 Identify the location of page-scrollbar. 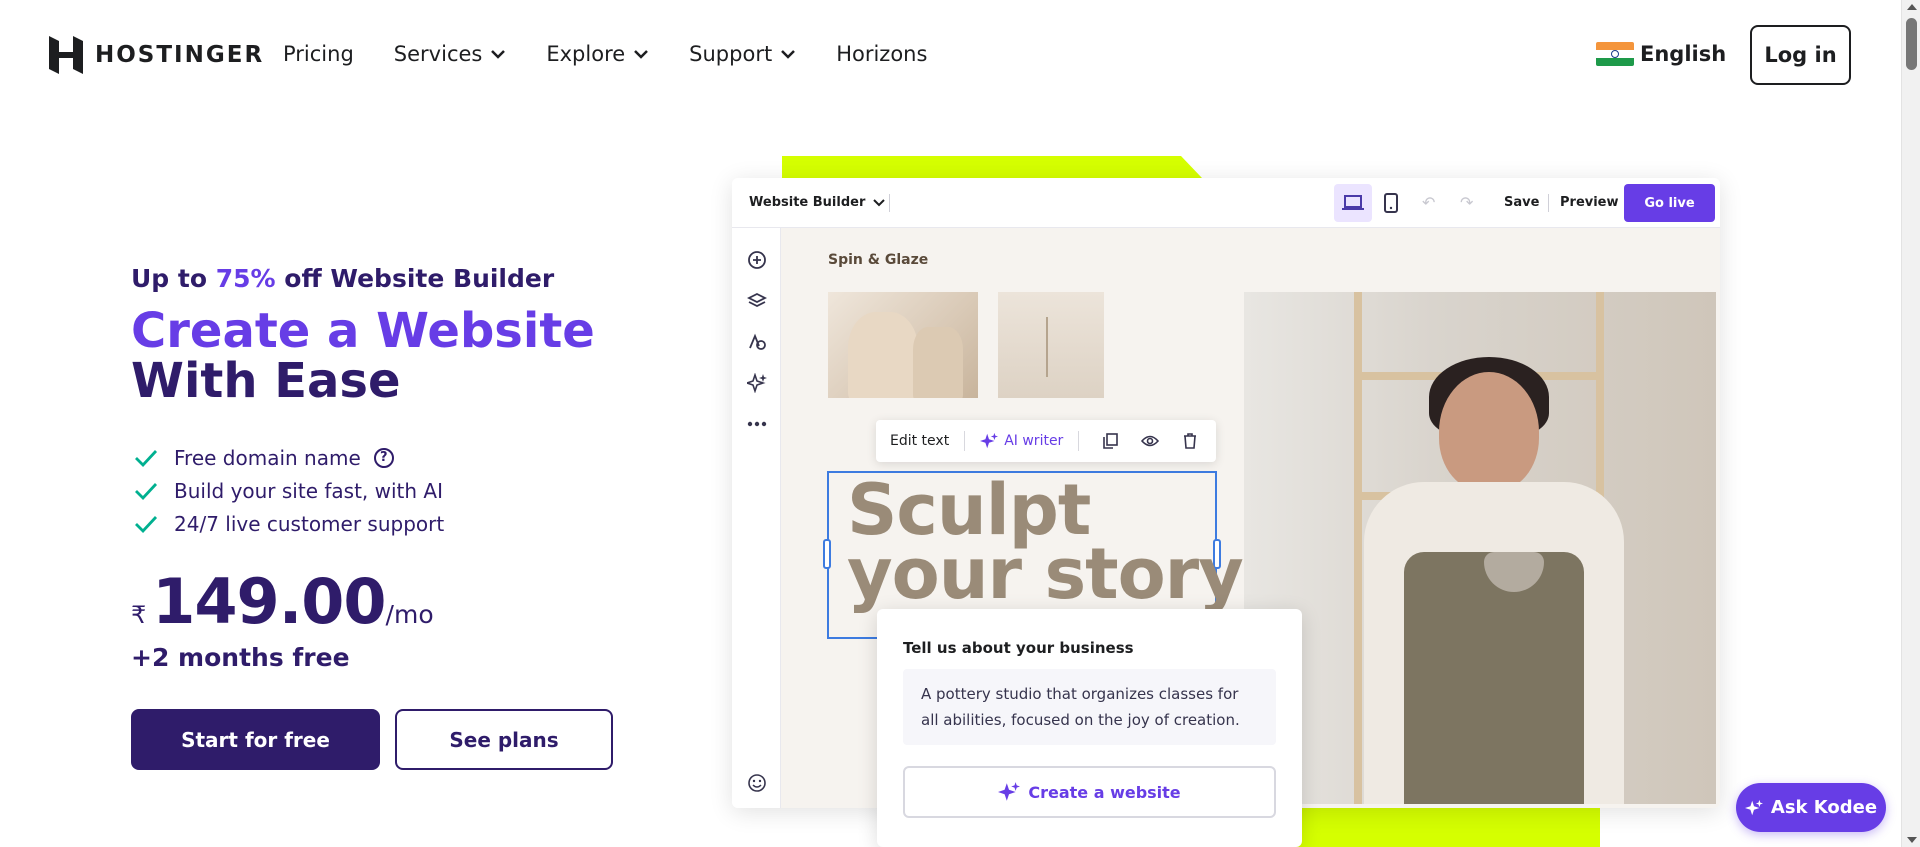
(1910, 423).